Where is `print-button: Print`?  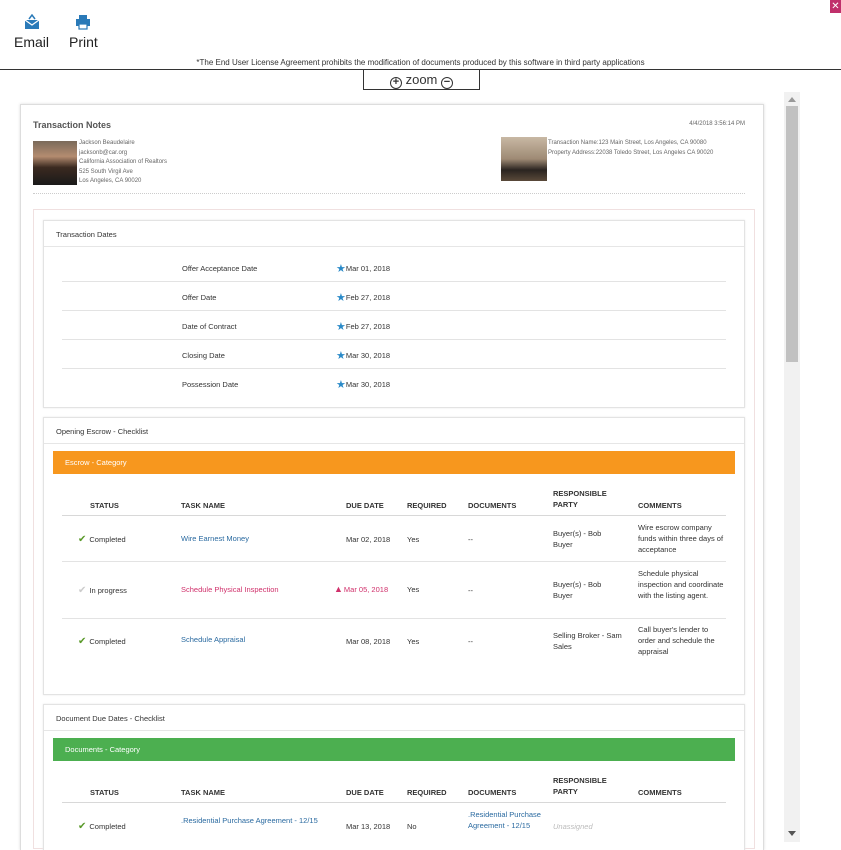
print-button: Print is located at coordinates (83, 32).